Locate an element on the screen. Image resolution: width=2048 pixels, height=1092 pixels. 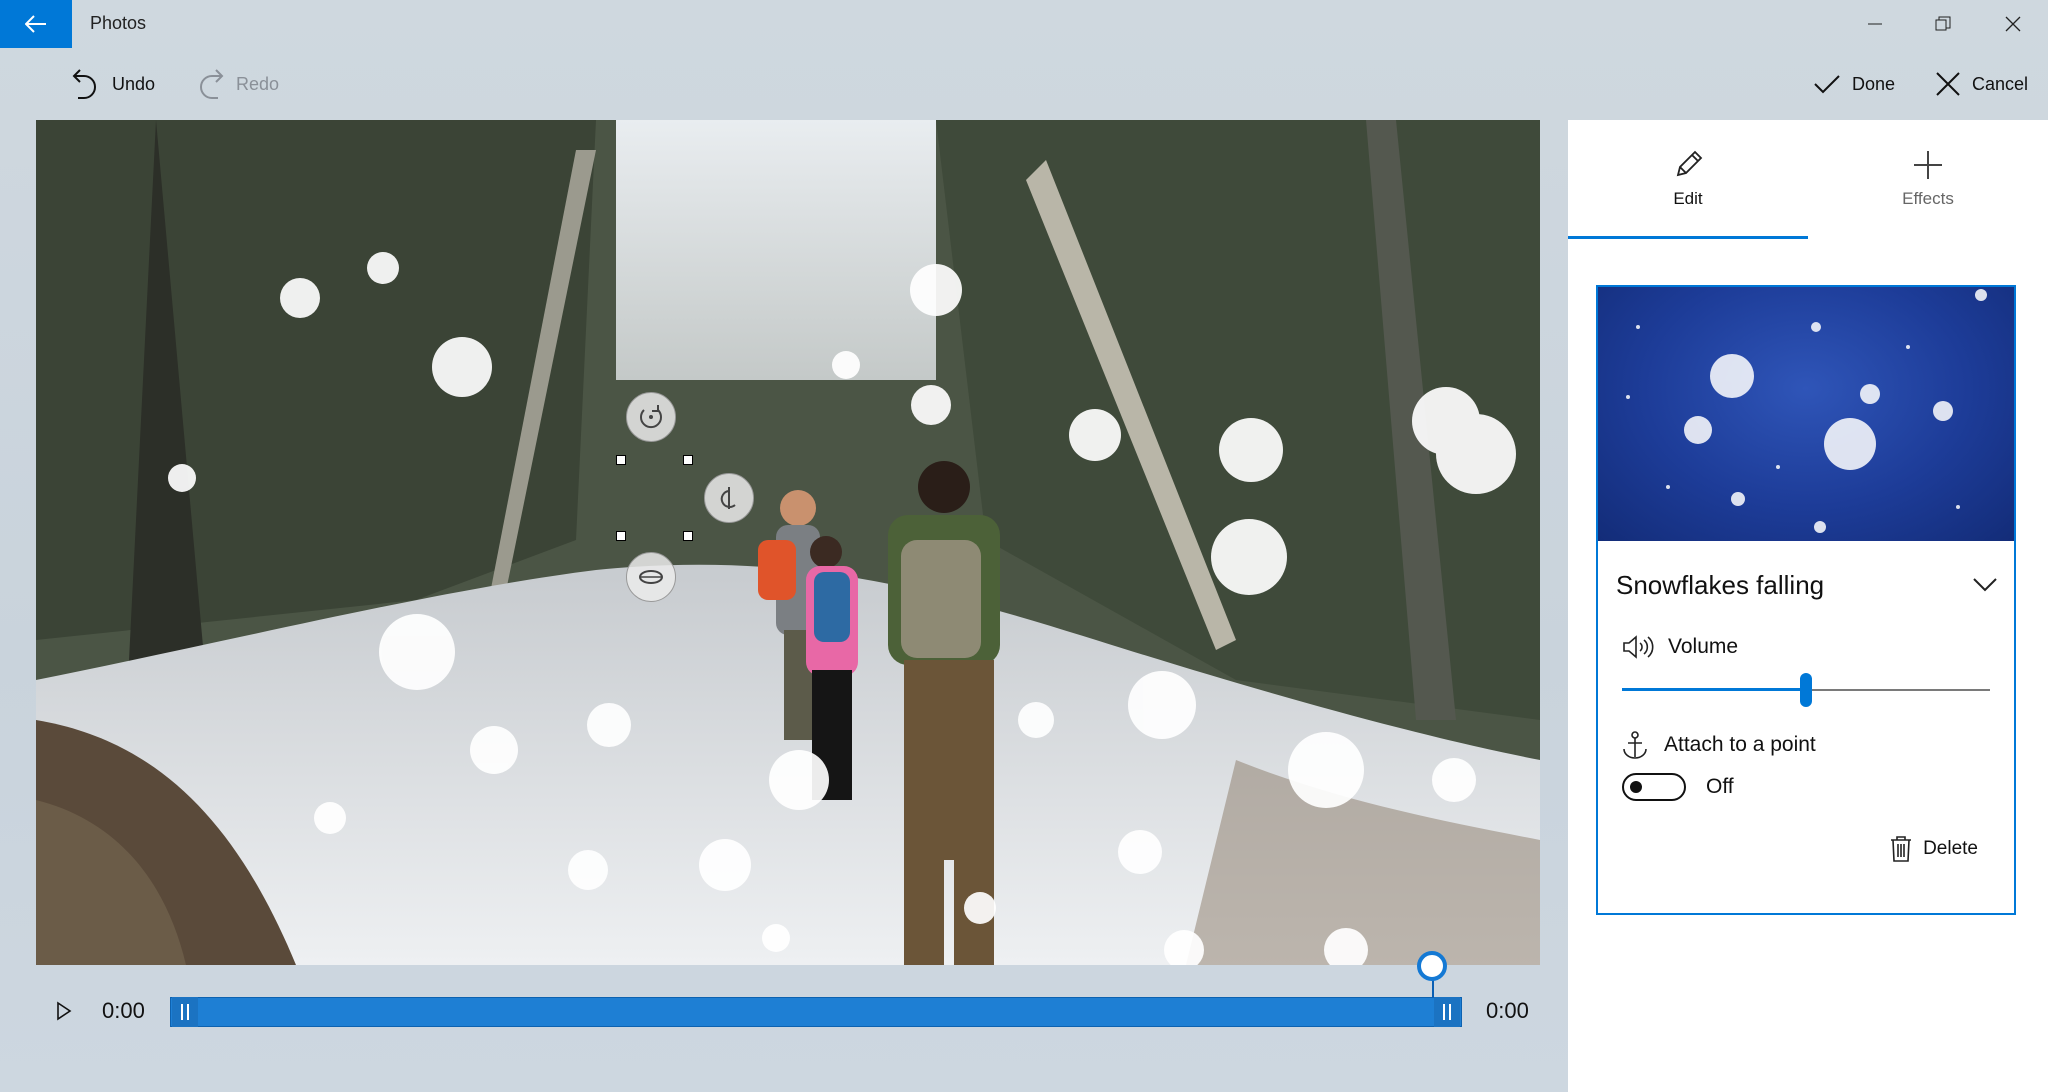
resize-handle-bottom-left is located at coordinates (621, 536).